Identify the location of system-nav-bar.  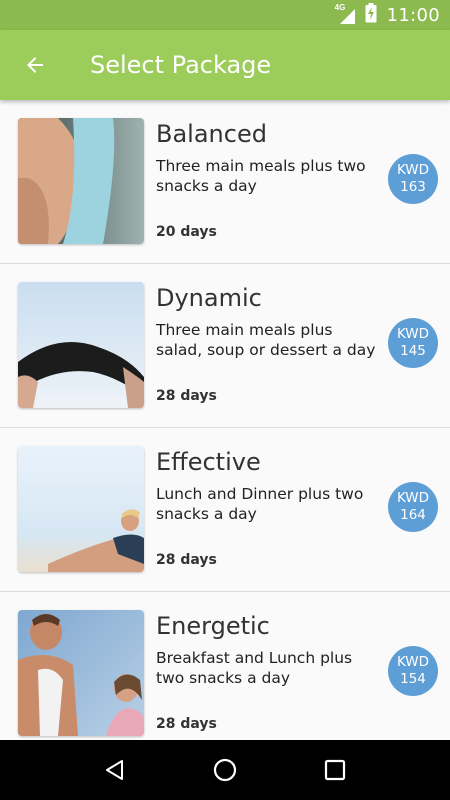
(225, 770).